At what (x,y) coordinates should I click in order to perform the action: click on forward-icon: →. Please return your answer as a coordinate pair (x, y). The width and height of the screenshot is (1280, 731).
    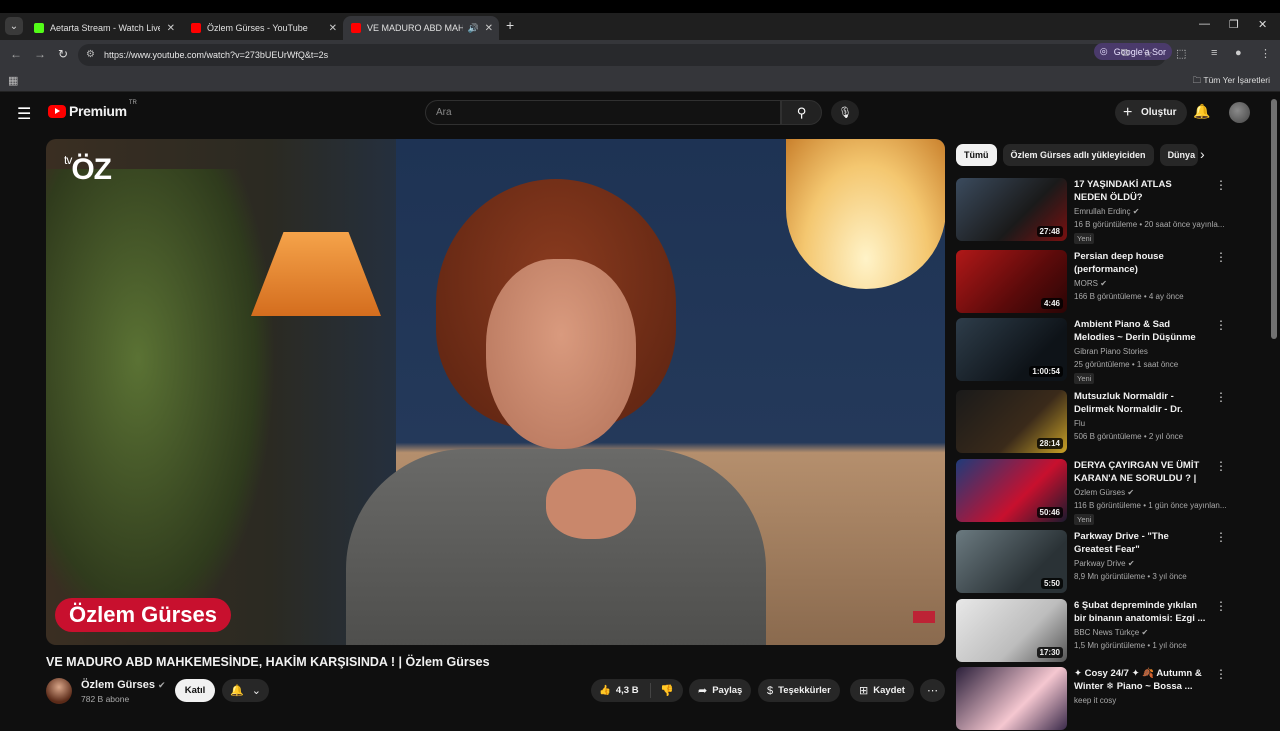
    Looking at the image, I should click on (40, 54).